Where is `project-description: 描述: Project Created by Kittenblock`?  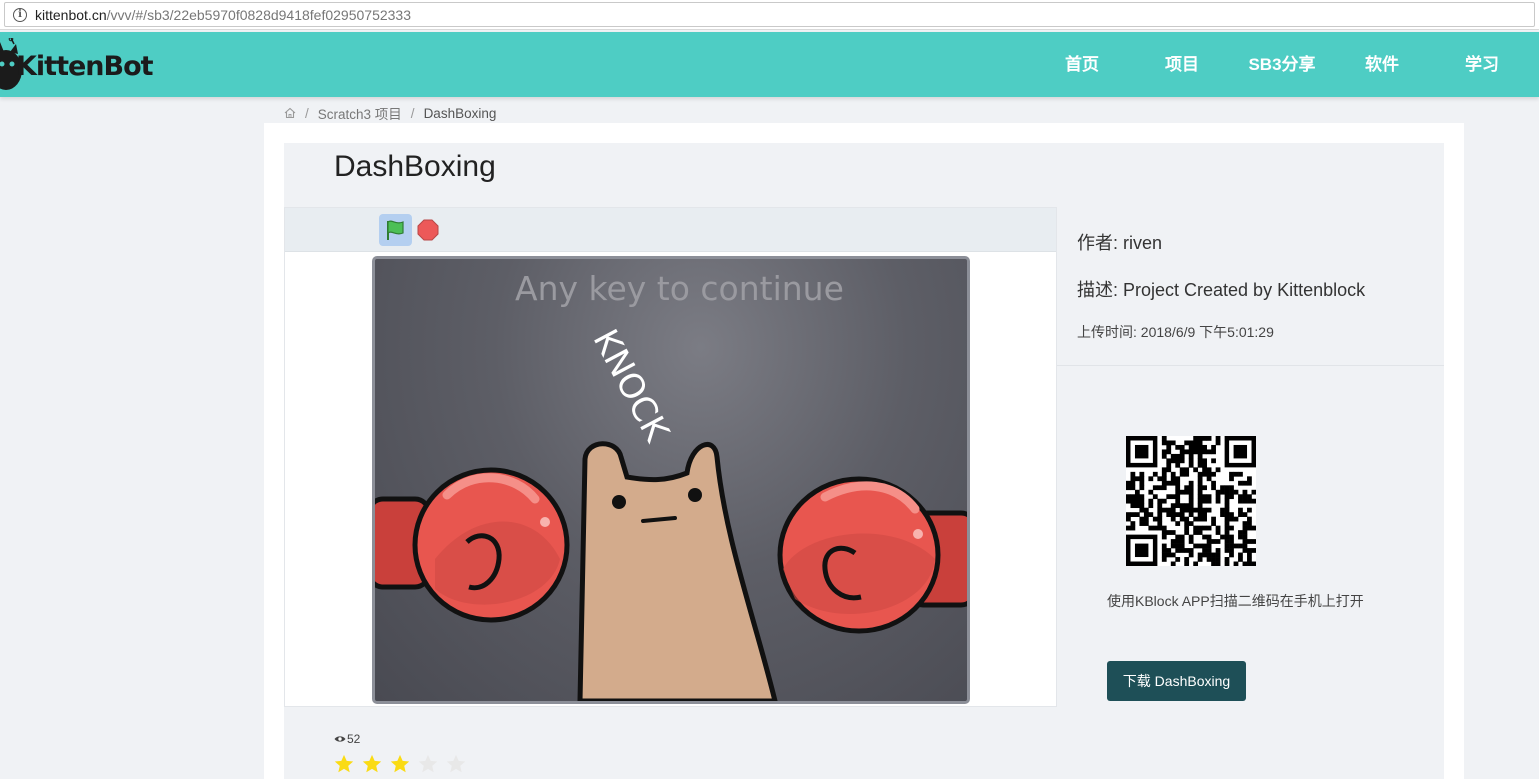
project-description: 描述: Project Created by Kittenblock is located at coordinates (1221, 290).